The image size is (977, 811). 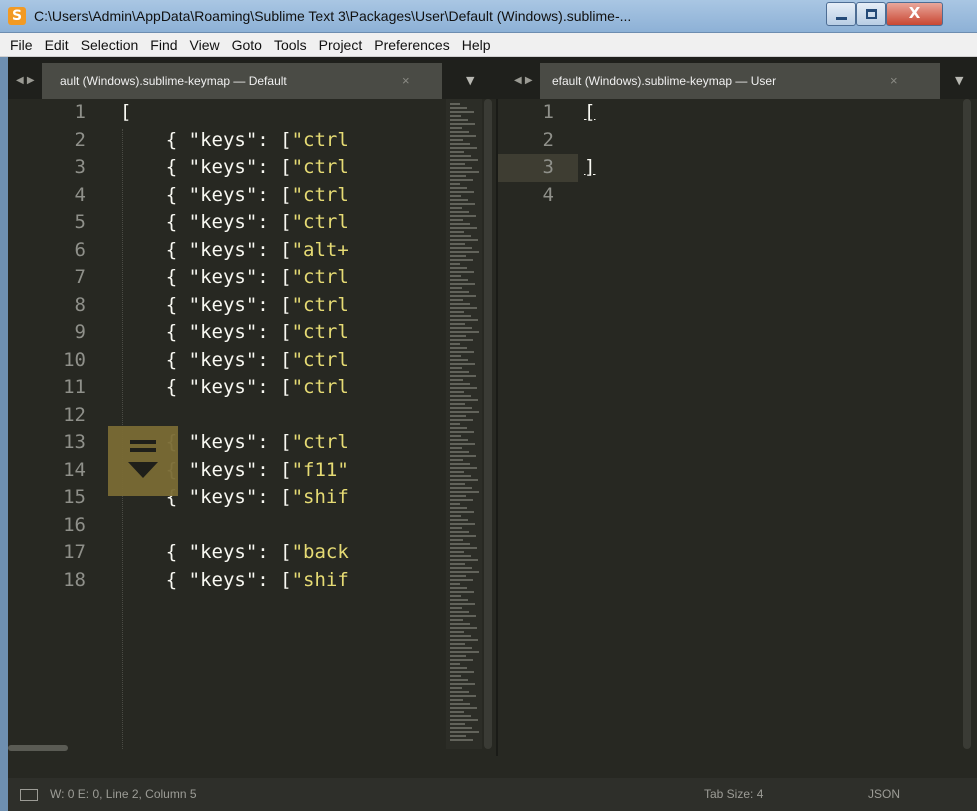 I want to click on panel-switcher-icon, so click(x=29, y=795).